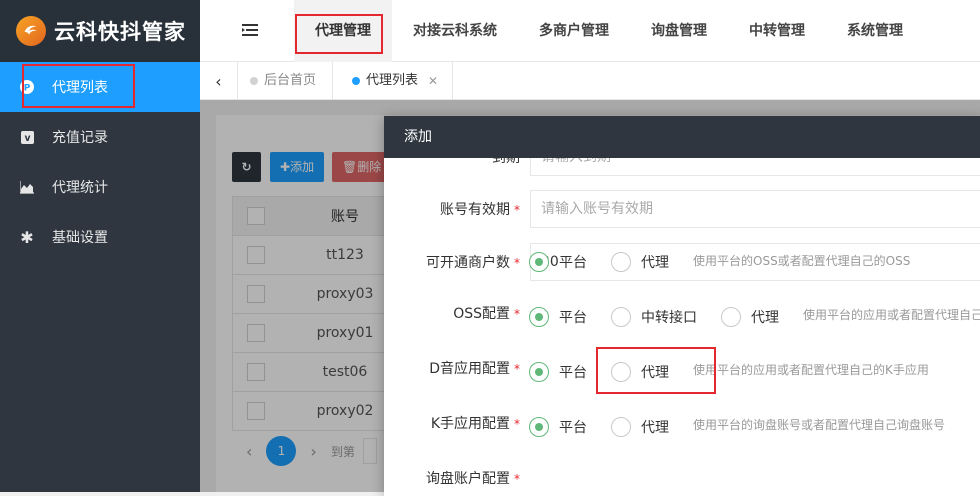  I want to click on radio-label: 中转接口, so click(669, 318).